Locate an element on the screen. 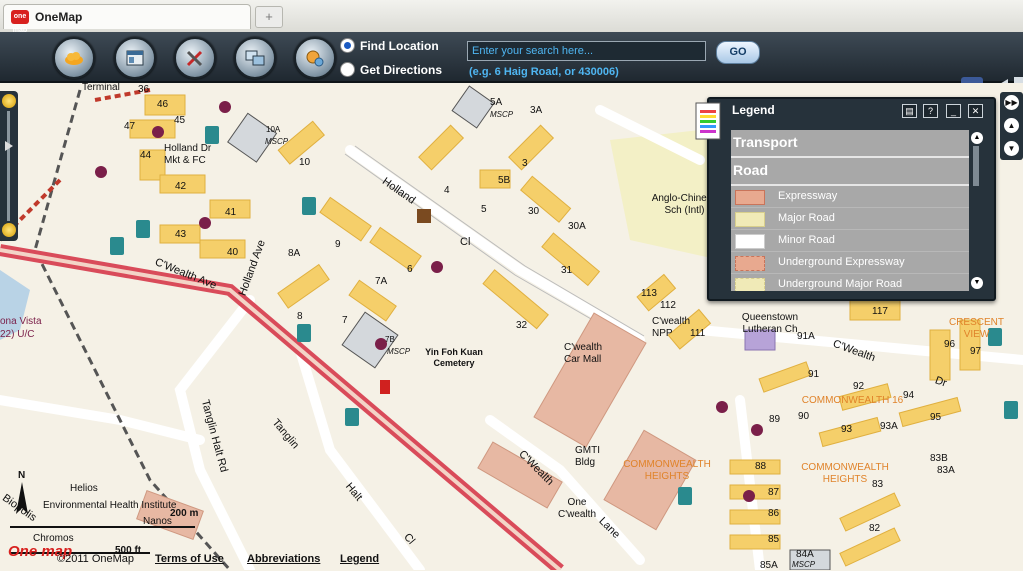 This screenshot has width=1023, height=571. block-label-32: 32 is located at coordinates (522, 325).